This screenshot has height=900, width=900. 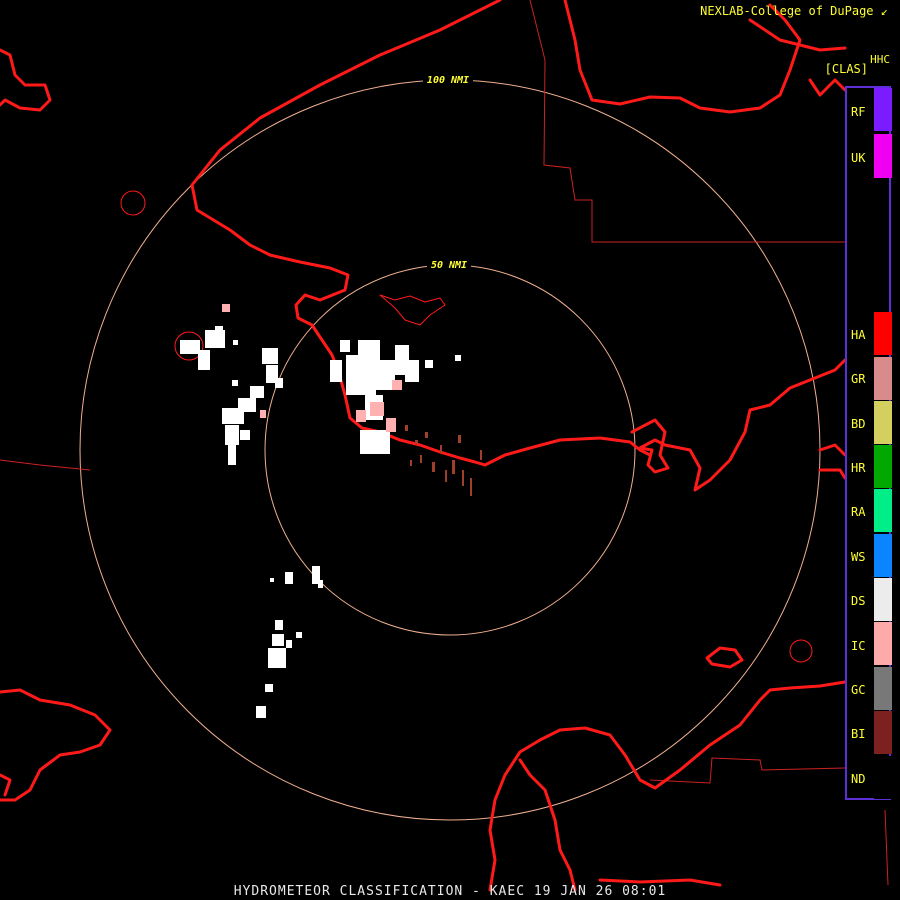 I want to click on legend-label-bd: BD, so click(x=858, y=424).